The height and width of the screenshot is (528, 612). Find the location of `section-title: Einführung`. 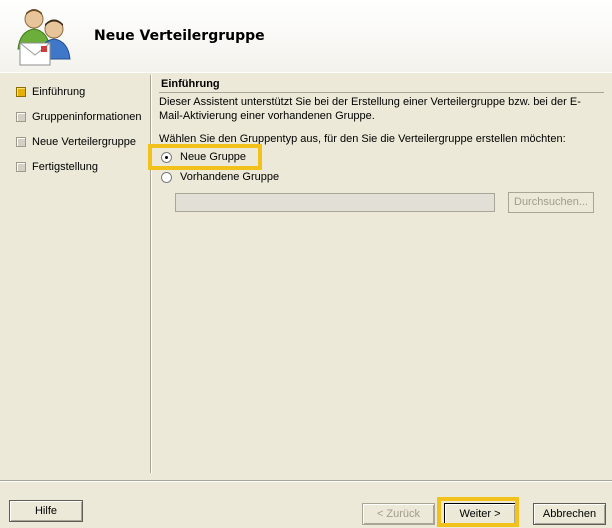

section-title: Einführung is located at coordinates (190, 84).